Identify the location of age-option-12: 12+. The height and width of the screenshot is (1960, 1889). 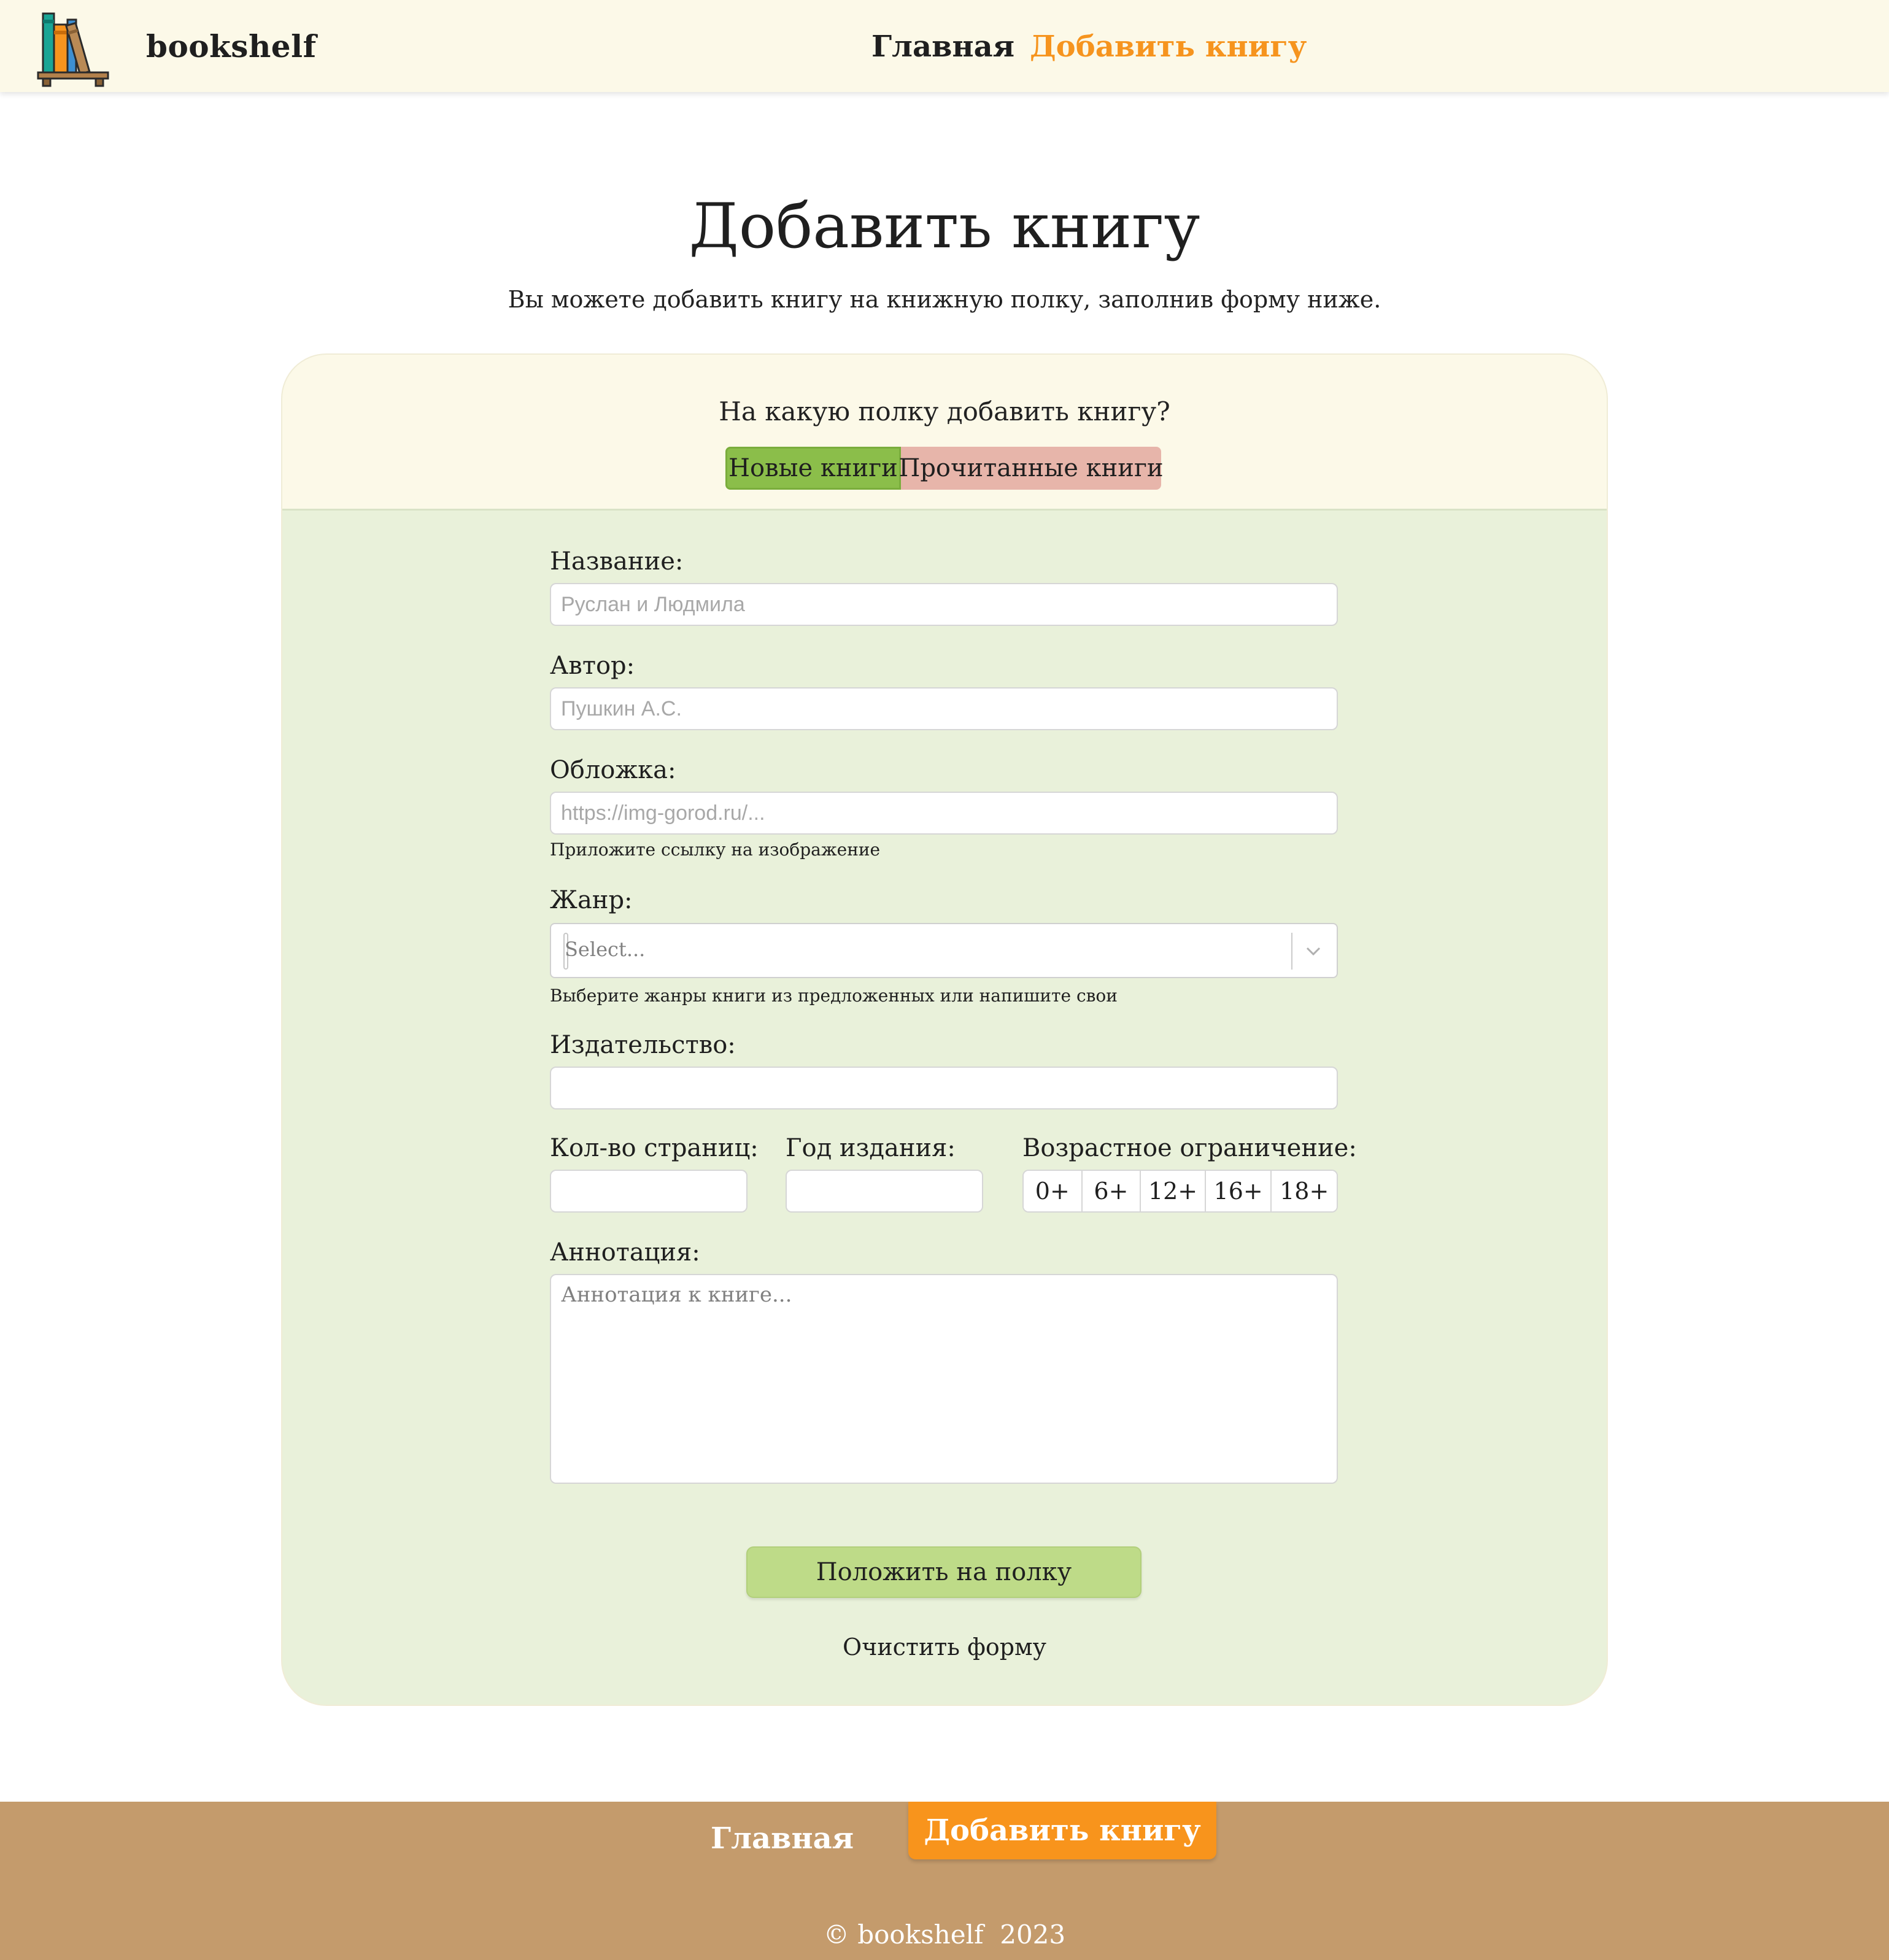
(1174, 1191).